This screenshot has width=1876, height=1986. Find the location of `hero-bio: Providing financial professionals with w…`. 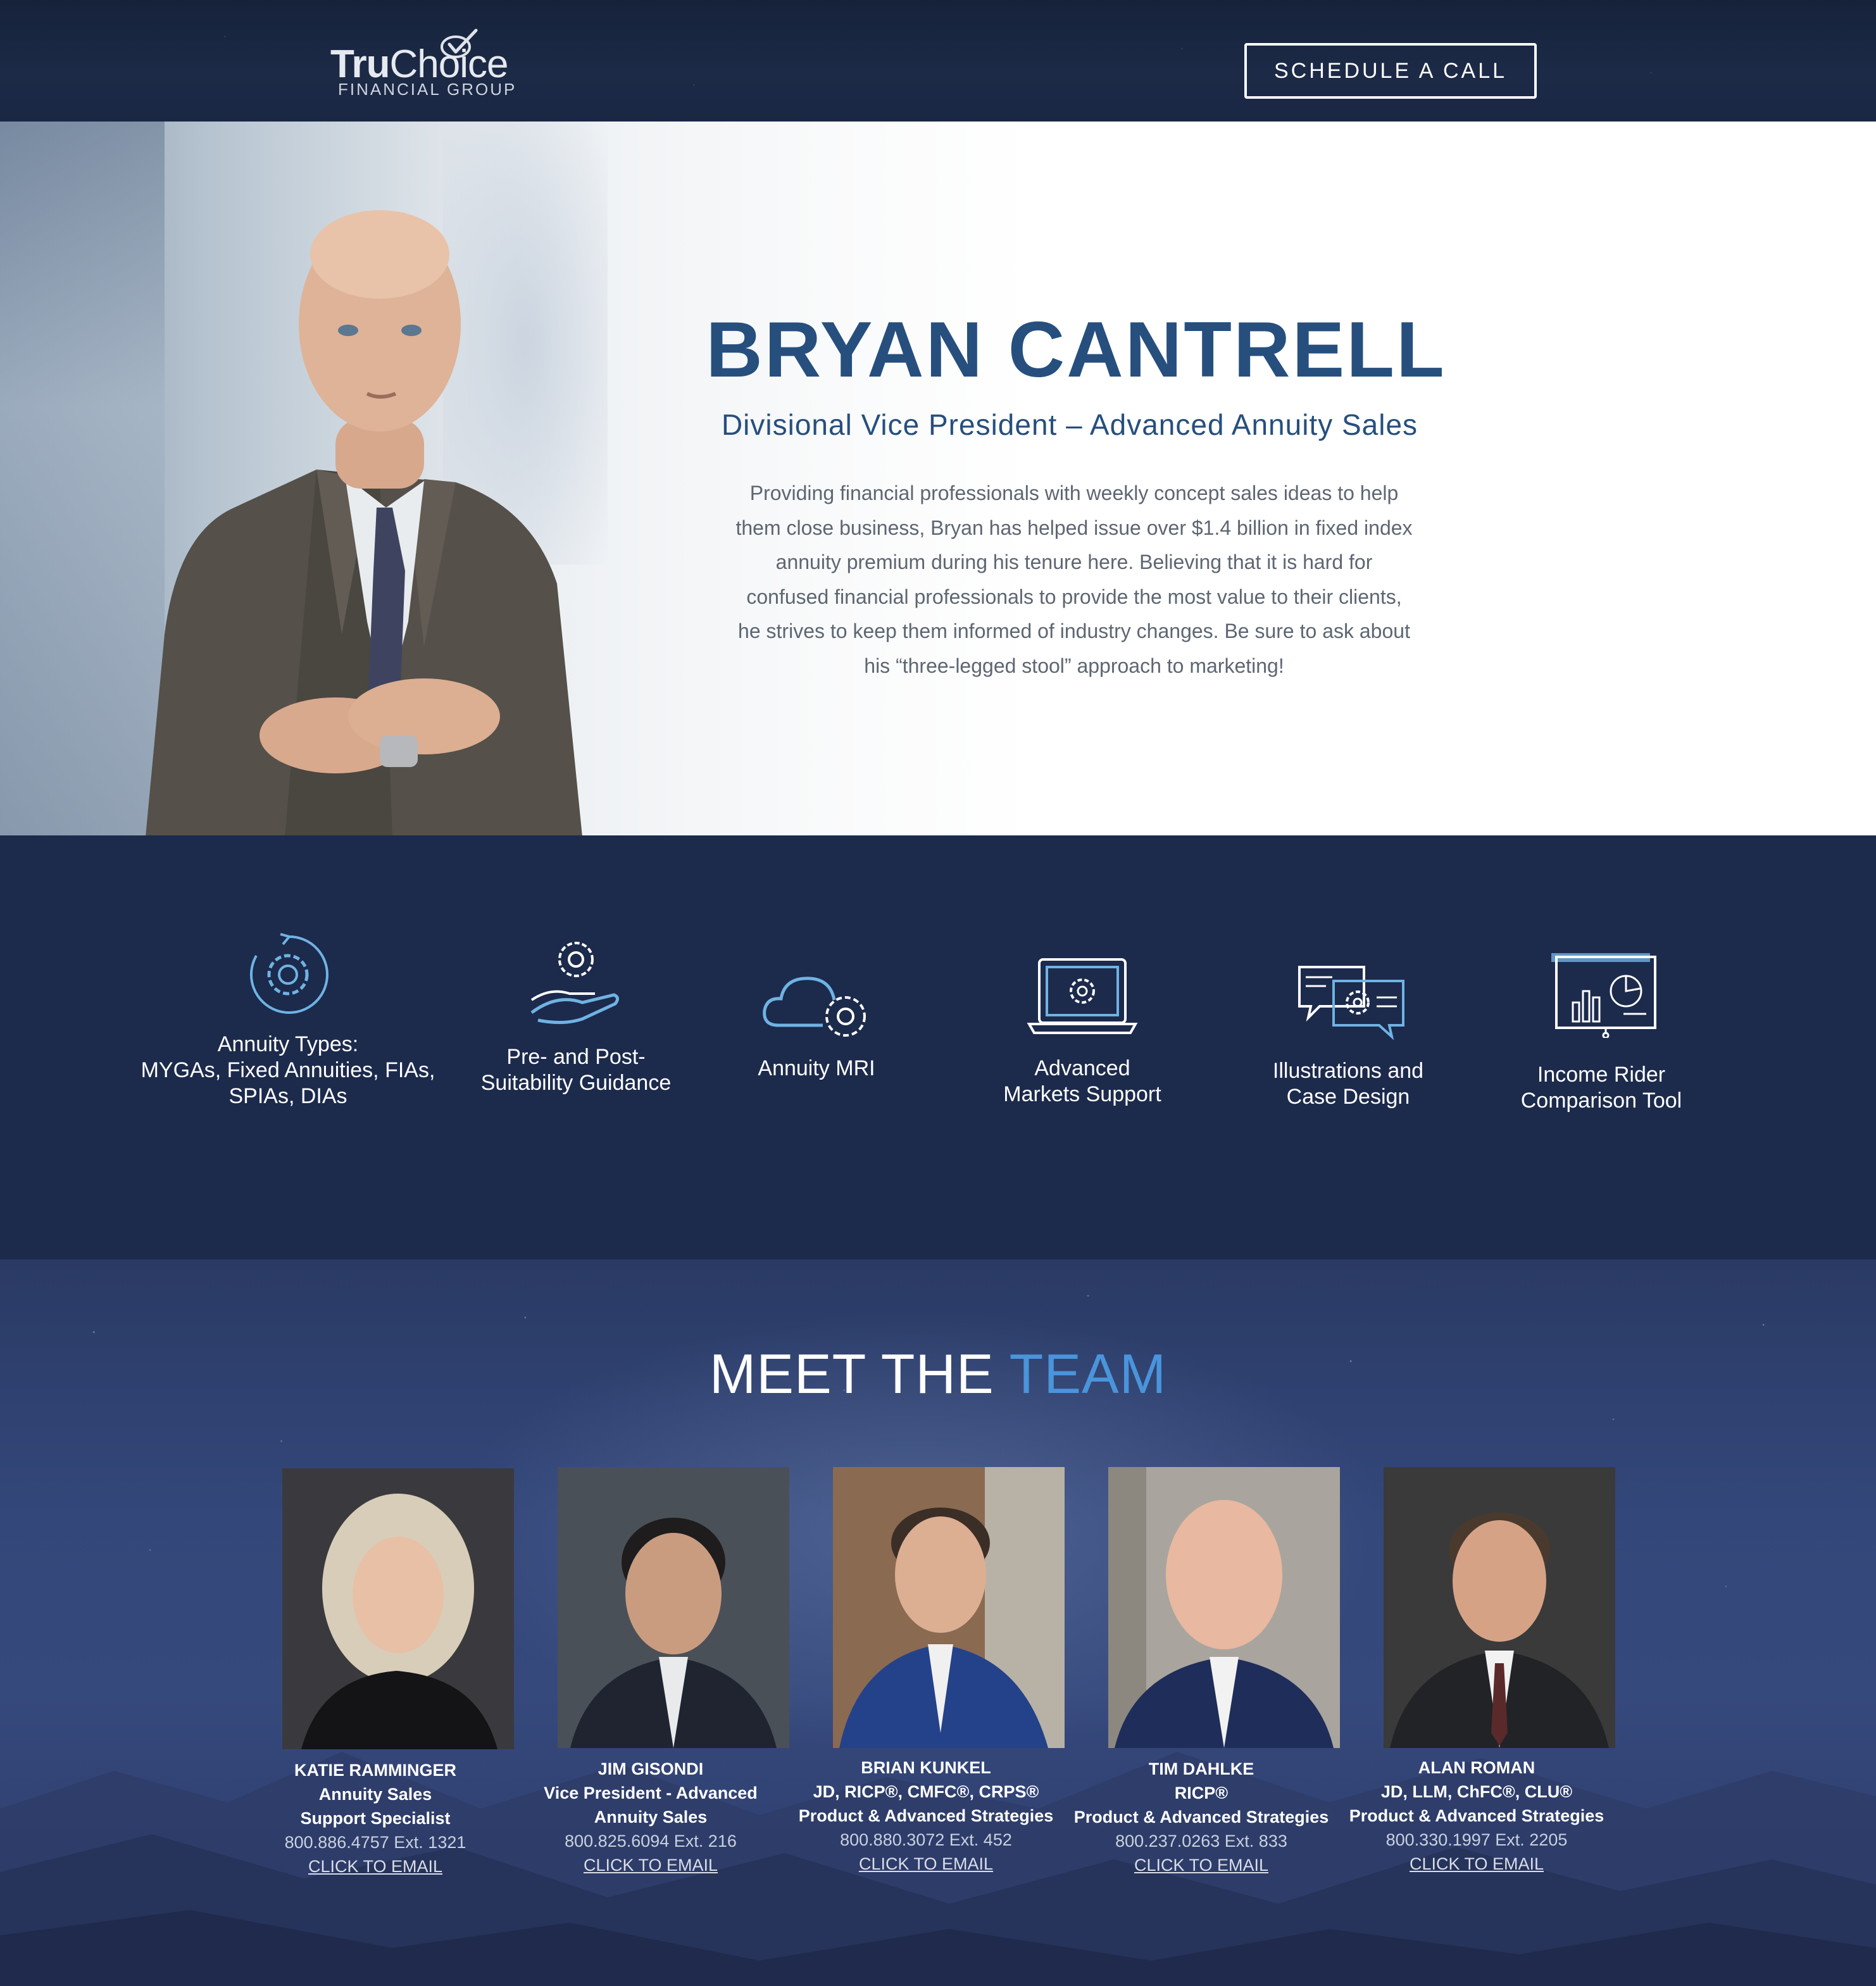

hero-bio: Providing financial professionals with w… is located at coordinates (1074, 579).